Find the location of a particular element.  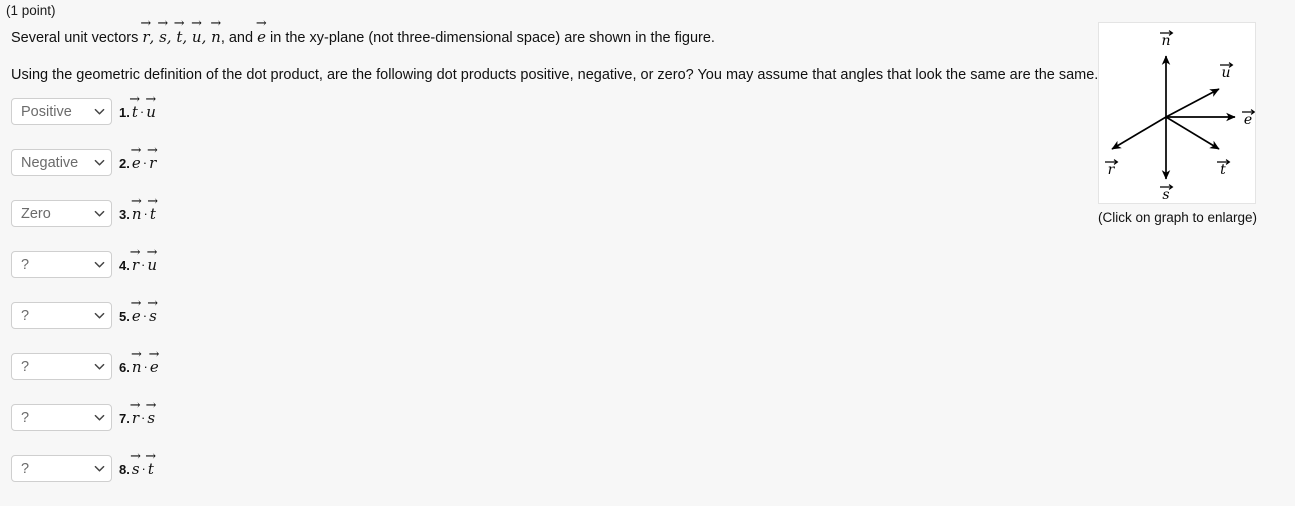

intro-vector-e: → e is located at coordinates (261, 31).